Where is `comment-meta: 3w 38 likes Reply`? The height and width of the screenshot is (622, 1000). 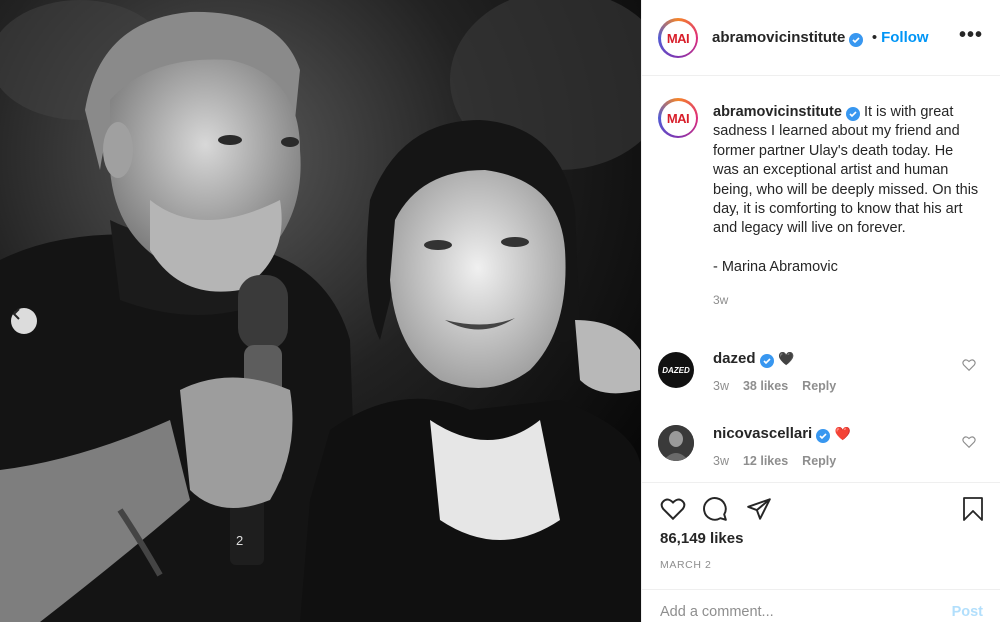 comment-meta: 3w 38 likes Reply is located at coordinates (781, 386).